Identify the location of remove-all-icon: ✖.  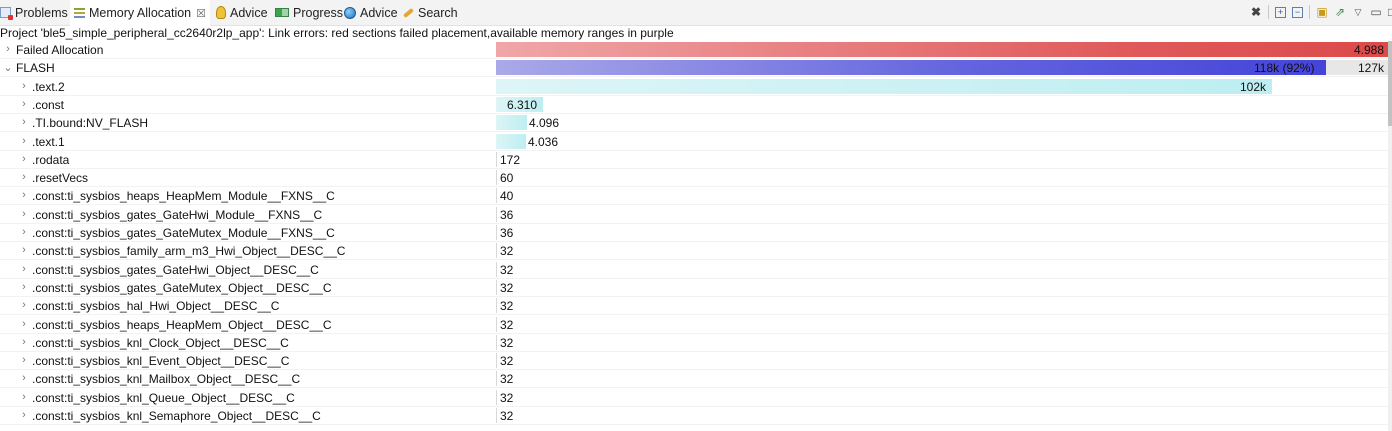
(1256, 12).